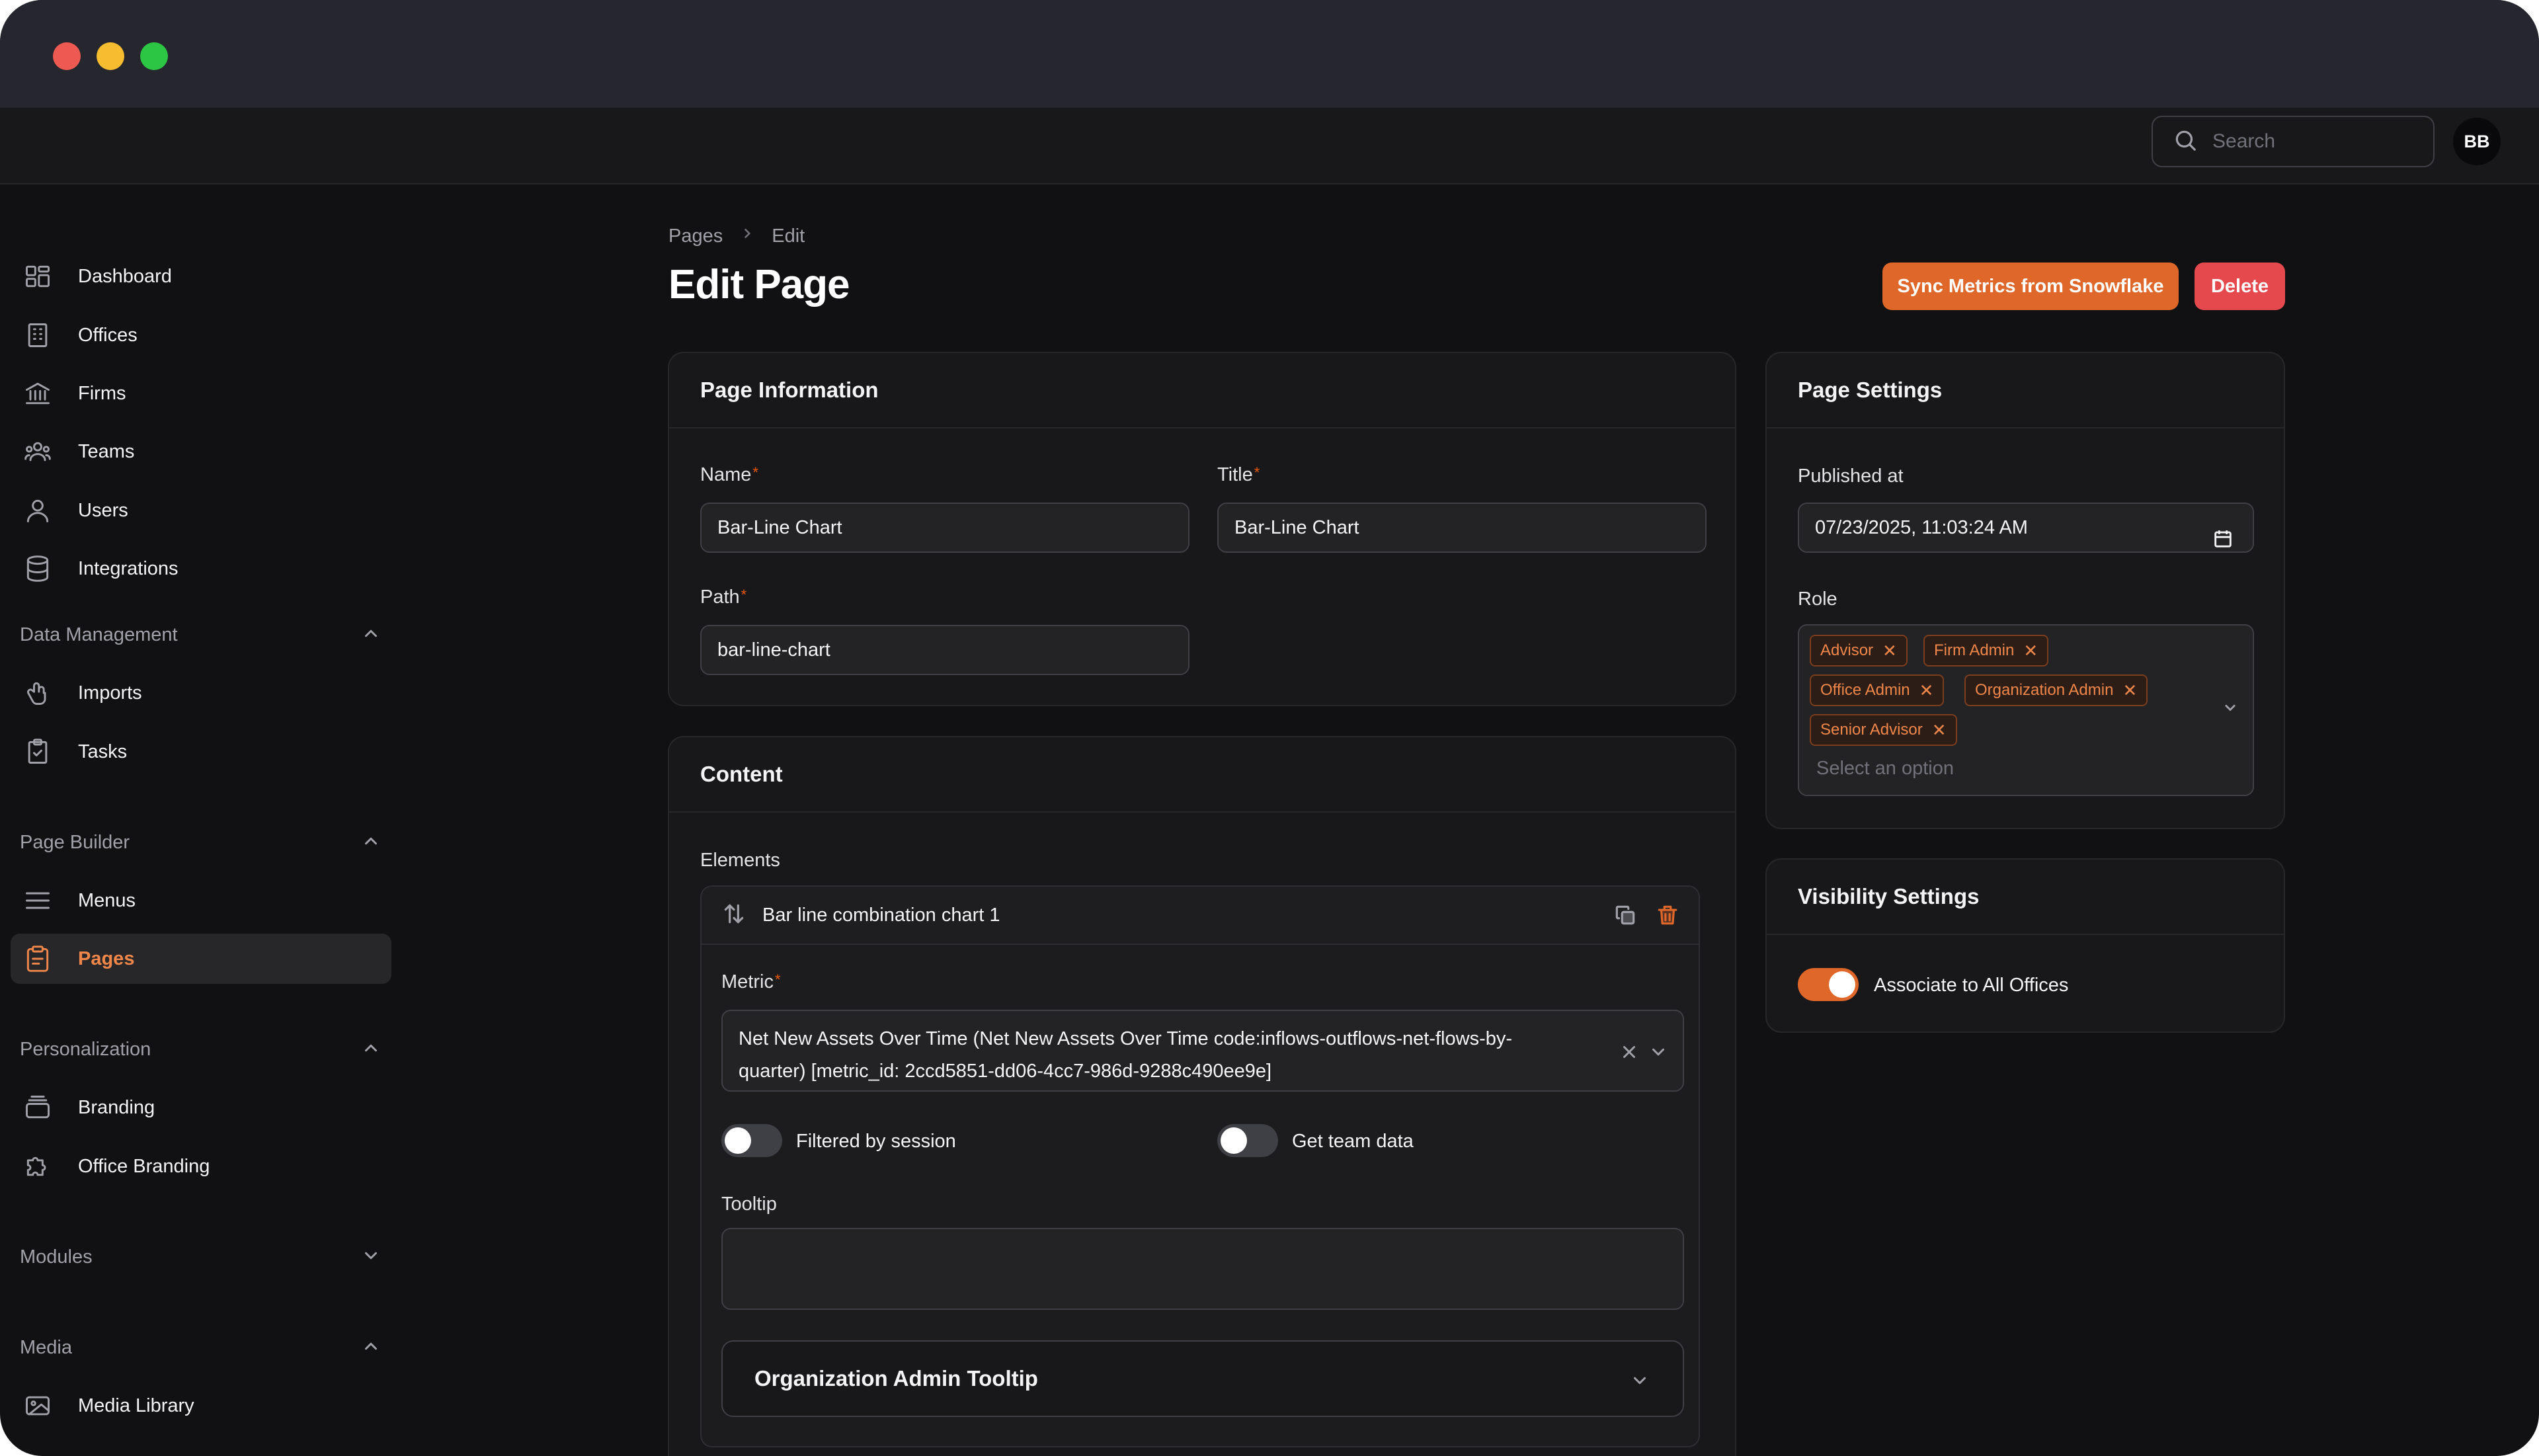  Describe the element at coordinates (751, 1140) in the screenshot. I see `filtered-by-session-toggle` at that location.